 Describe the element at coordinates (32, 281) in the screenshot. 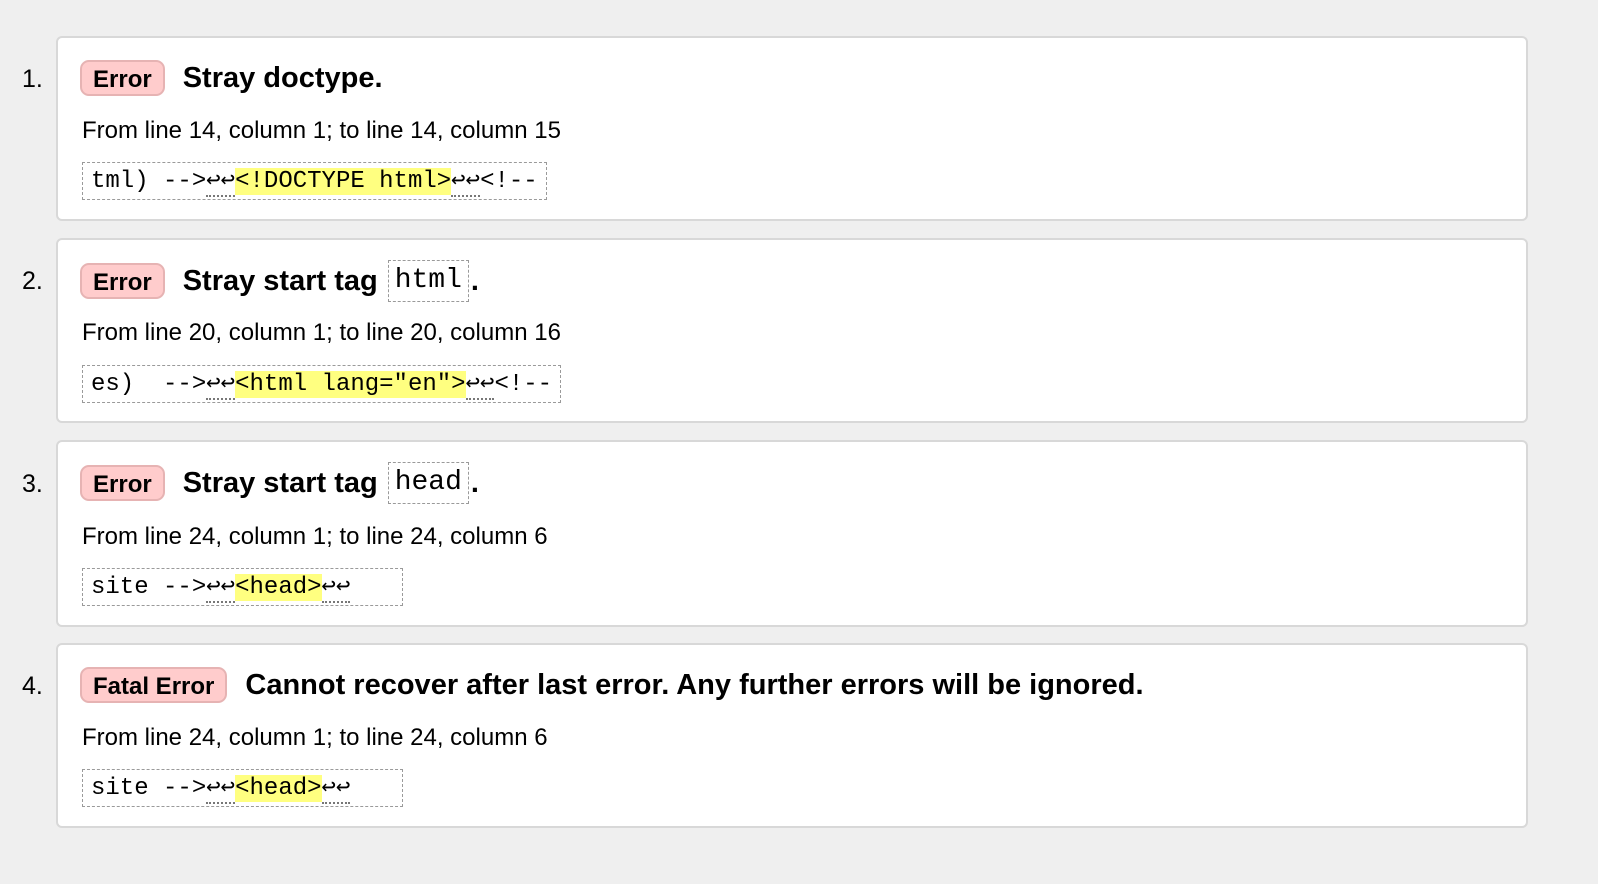

I see `message-number: 2.` at that location.